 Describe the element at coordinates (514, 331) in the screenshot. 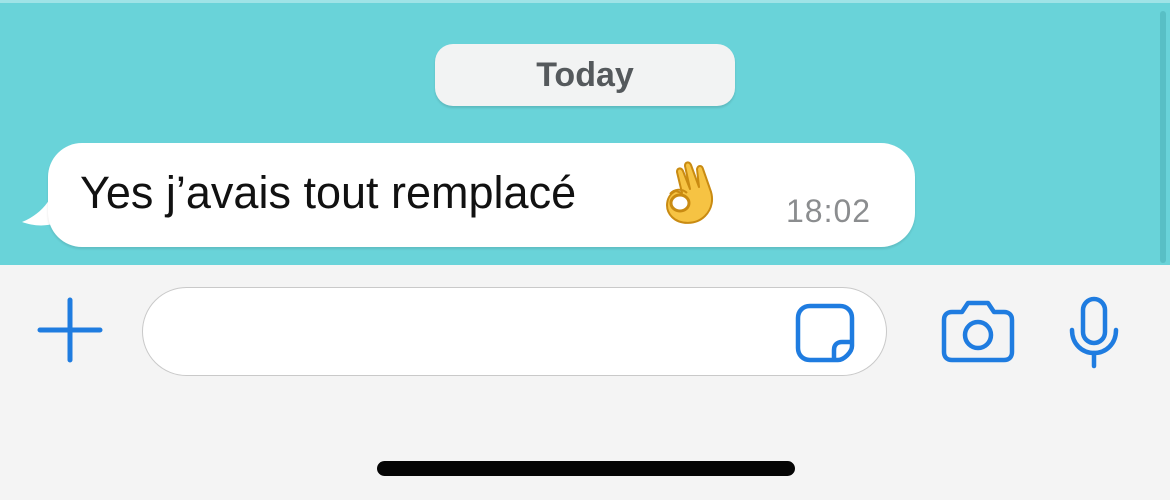

I see `message-input` at that location.